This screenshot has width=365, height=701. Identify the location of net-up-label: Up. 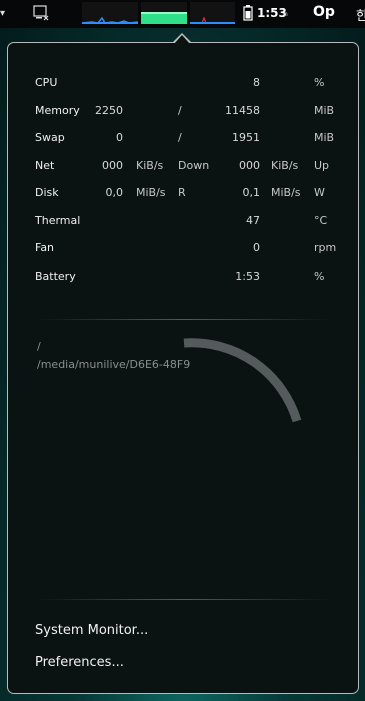
(322, 165).